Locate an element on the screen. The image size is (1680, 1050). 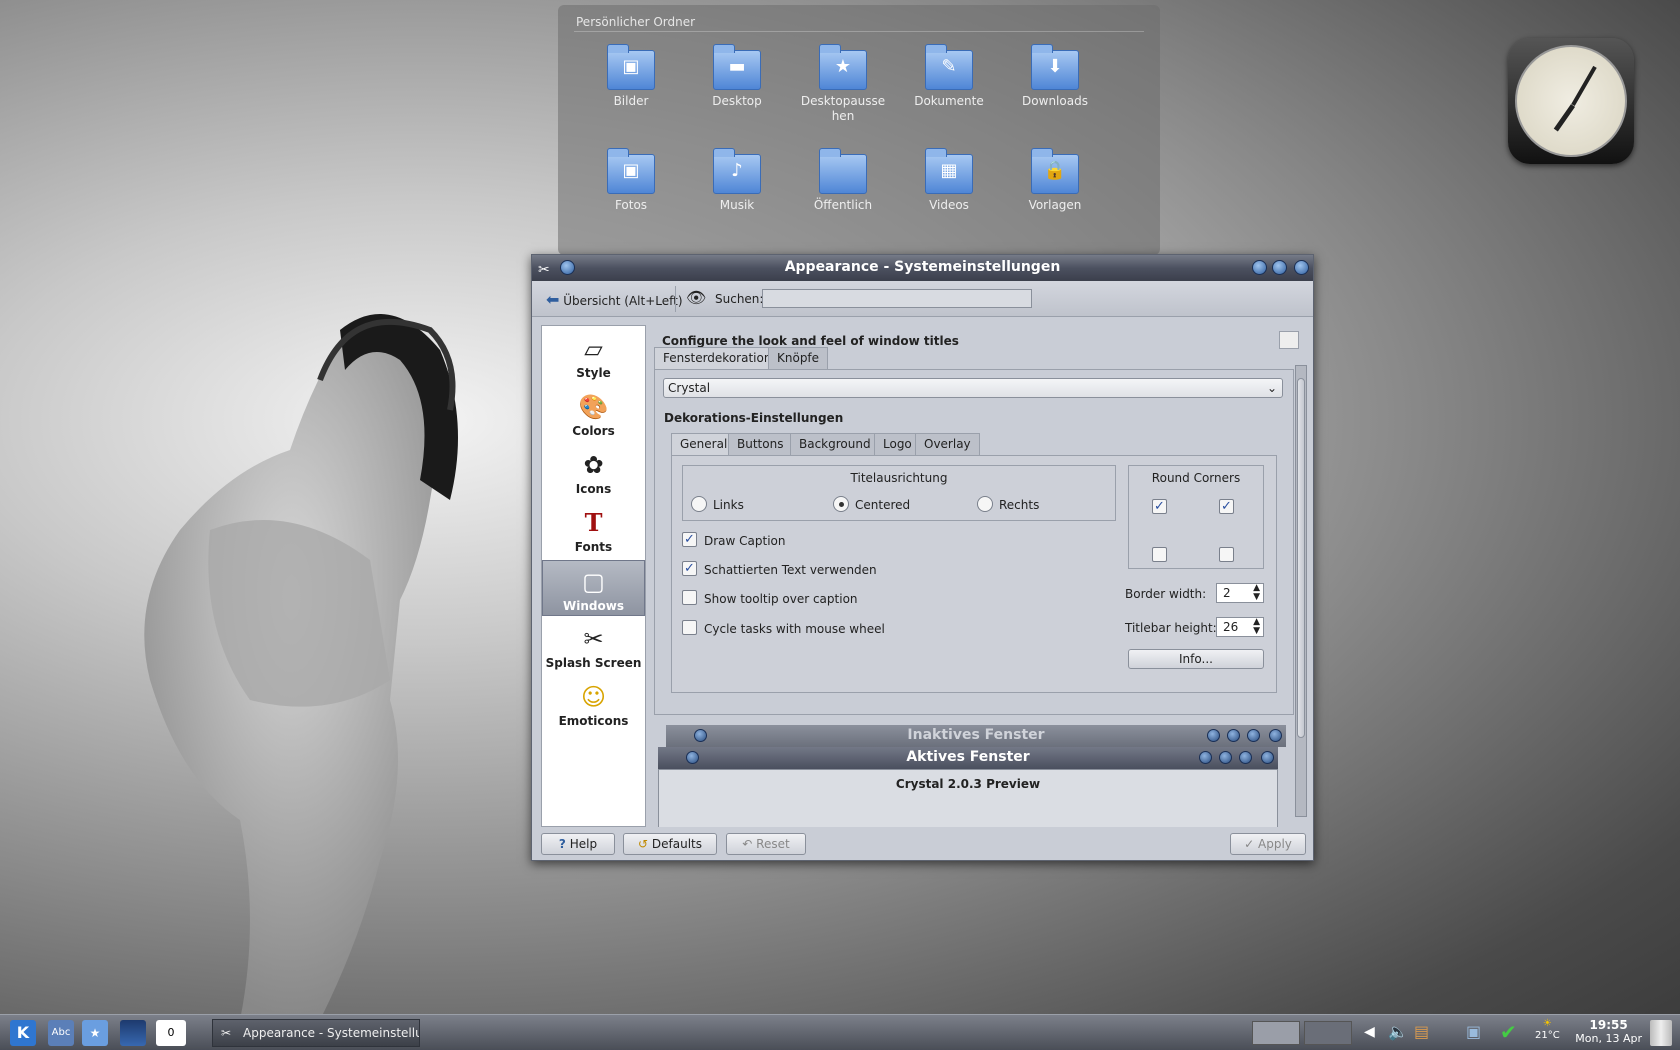
weather-widget: ☀ 21°C is located at coordinates (1547, 1030).